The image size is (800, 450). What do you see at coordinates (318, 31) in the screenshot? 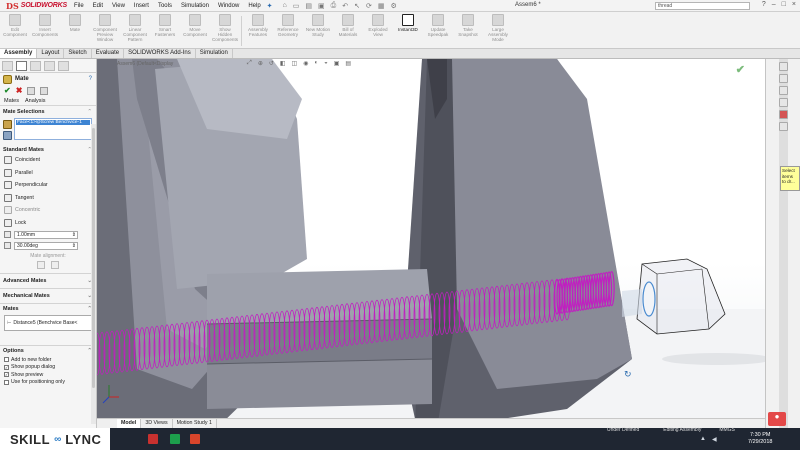
I see `new-motion-study-button: New Motion Study` at bounding box center [318, 31].